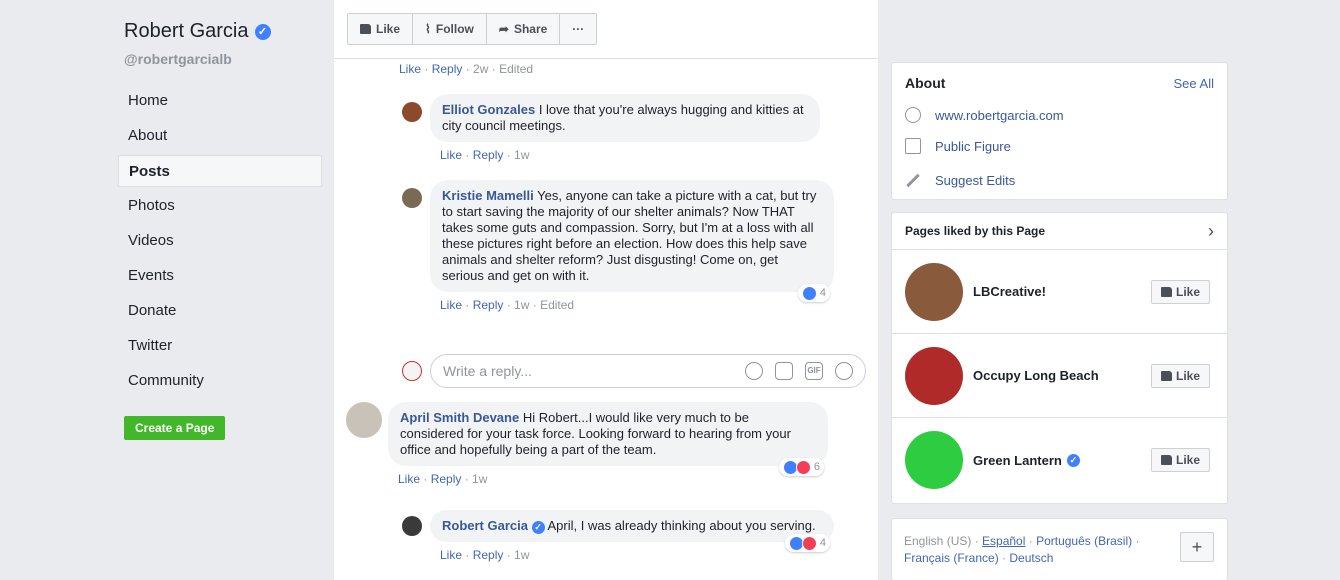  I want to click on website-link: www.robertgarcia.com, so click(999, 115).